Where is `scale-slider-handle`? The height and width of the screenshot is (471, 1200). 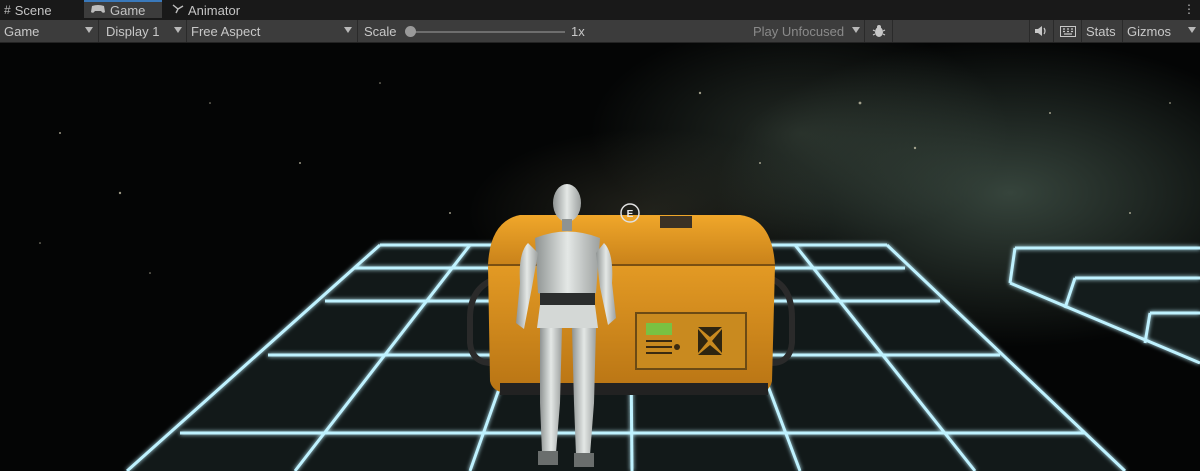 scale-slider-handle is located at coordinates (410, 31).